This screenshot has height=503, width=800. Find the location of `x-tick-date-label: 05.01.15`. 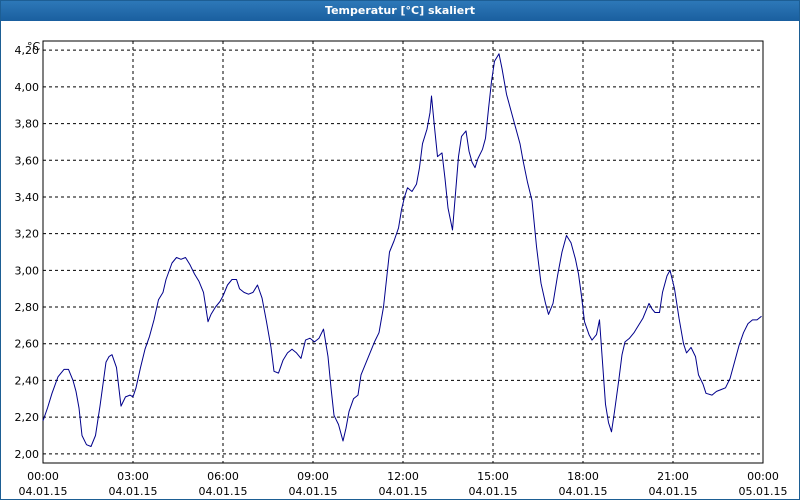

x-tick-date-label: 05.01.15 is located at coordinates (763, 491).